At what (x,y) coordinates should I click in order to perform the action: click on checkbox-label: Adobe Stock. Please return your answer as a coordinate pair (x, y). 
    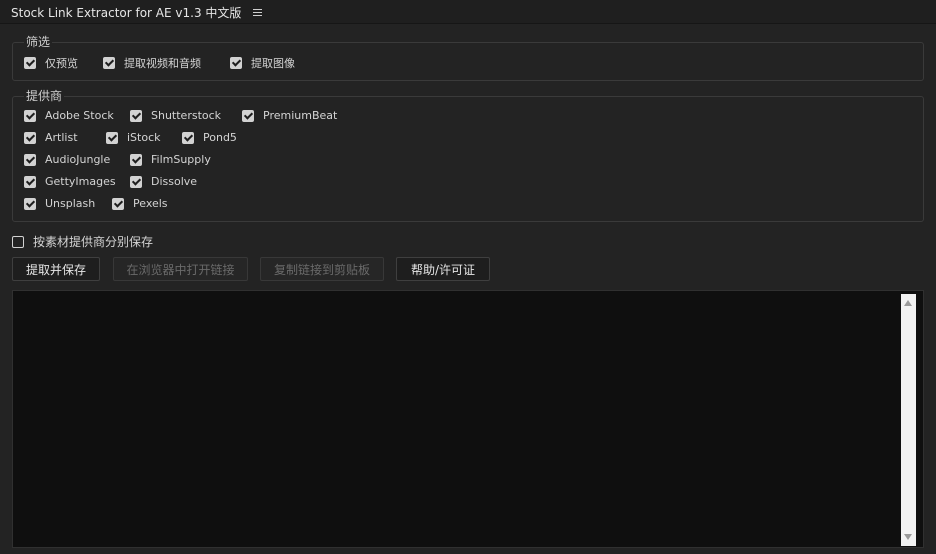
    Looking at the image, I should click on (79, 115).